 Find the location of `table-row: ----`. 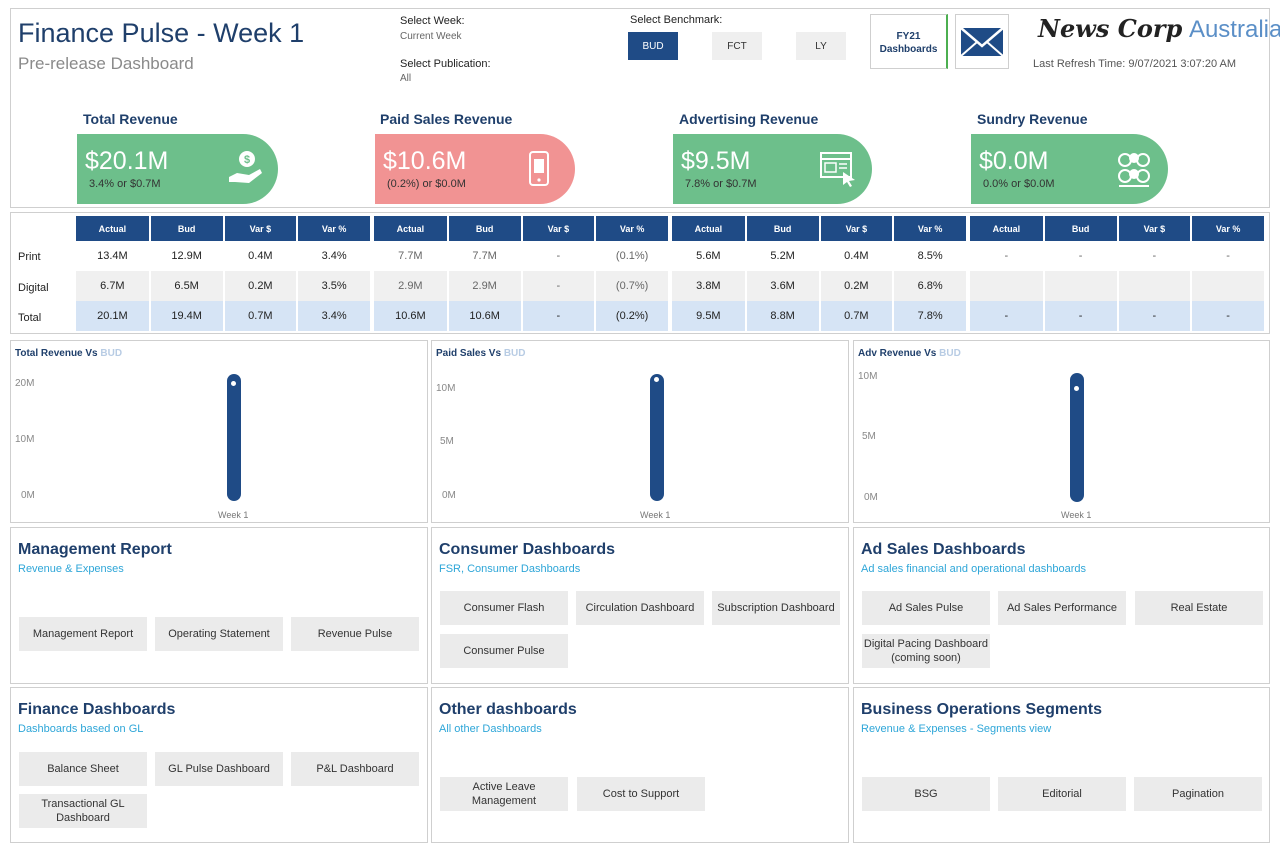

table-row: ---- is located at coordinates (1118, 316).